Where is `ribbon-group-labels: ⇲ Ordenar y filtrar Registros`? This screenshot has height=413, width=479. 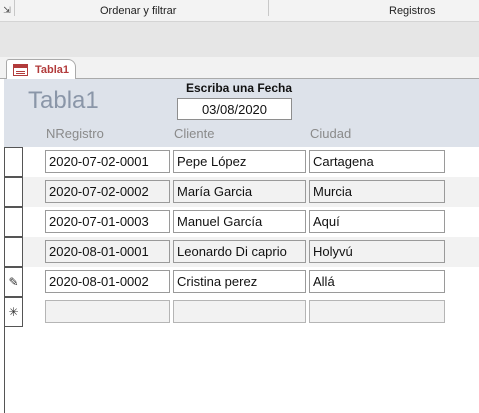
ribbon-group-labels: ⇲ Ordenar y filtrar Registros is located at coordinates (239, 11).